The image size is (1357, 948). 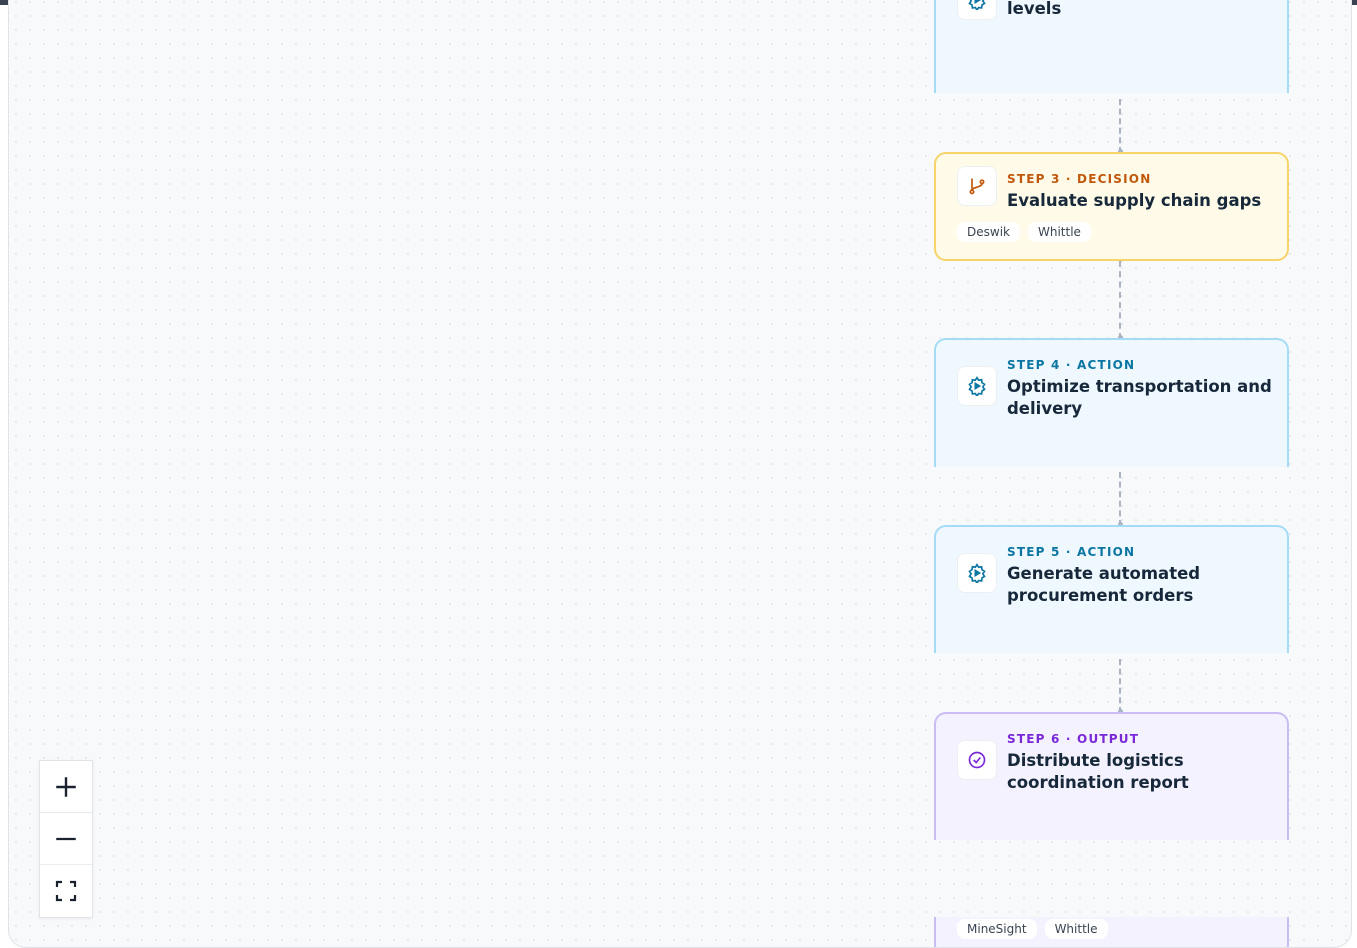 I want to click on minus-icon, so click(x=66, y=838).